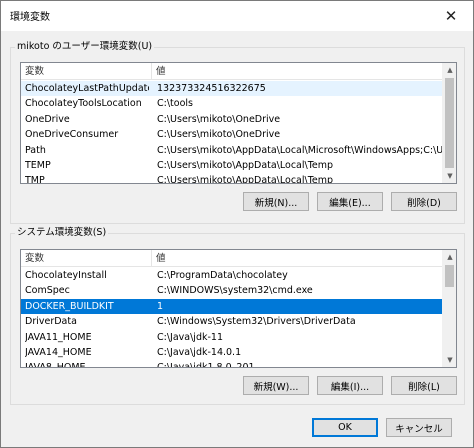 The height and width of the screenshot is (448, 474). What do you see at coordinates (47, 119) in the screenshot?
I see `variable-name: OneDrive` at bounding box center [47, 119].